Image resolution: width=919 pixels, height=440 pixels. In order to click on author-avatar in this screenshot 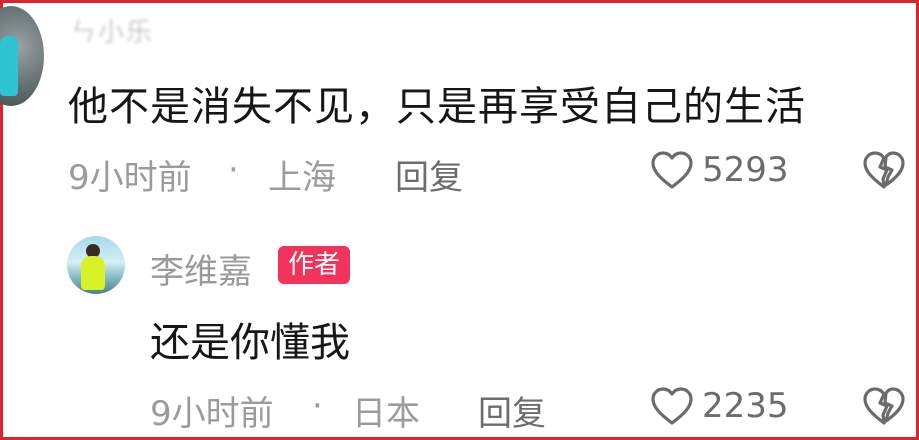, I will do `click(96, 265)`.